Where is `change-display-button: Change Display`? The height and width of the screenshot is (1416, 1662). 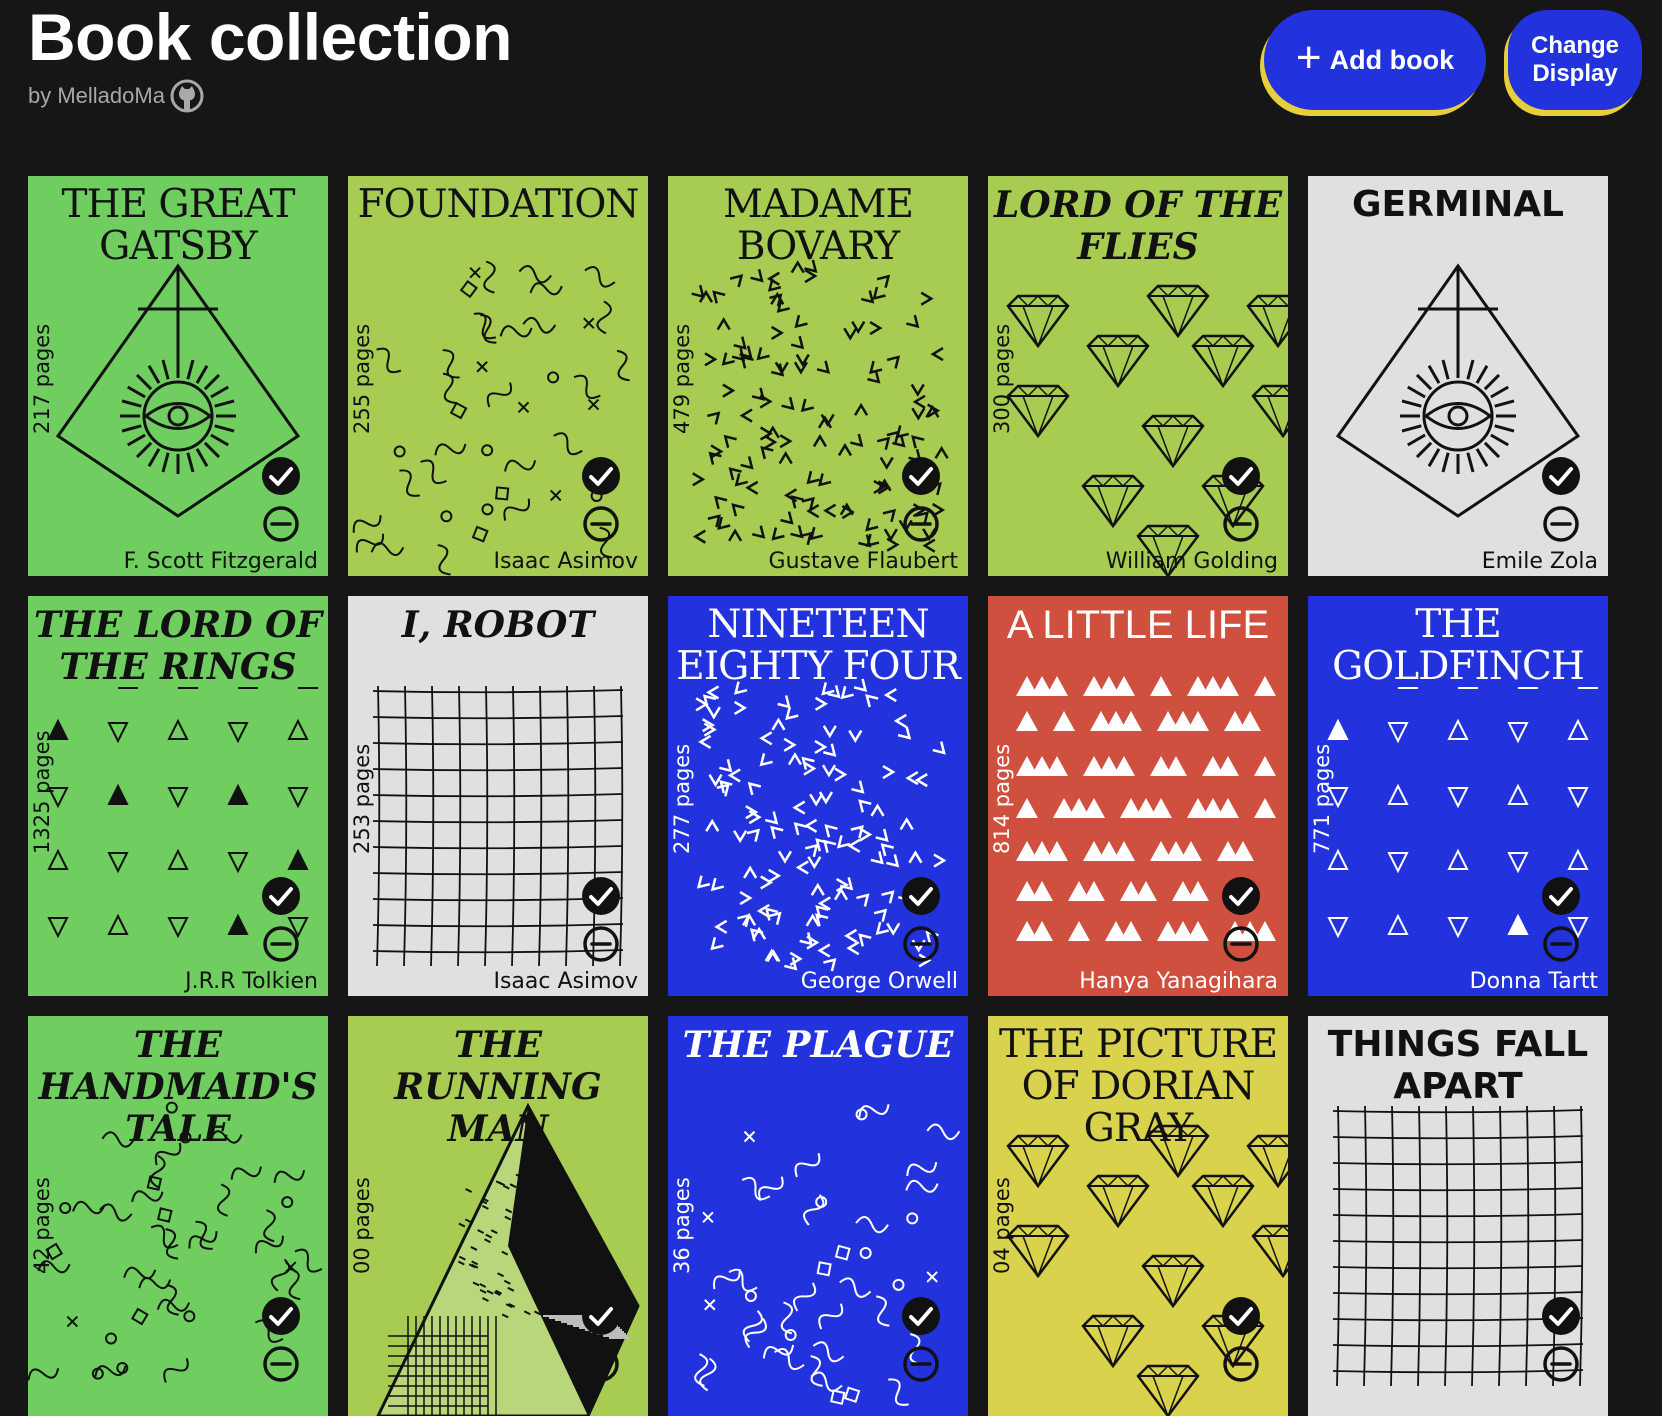 change-display-button: Change Display is located at coordinates (1575, 60).